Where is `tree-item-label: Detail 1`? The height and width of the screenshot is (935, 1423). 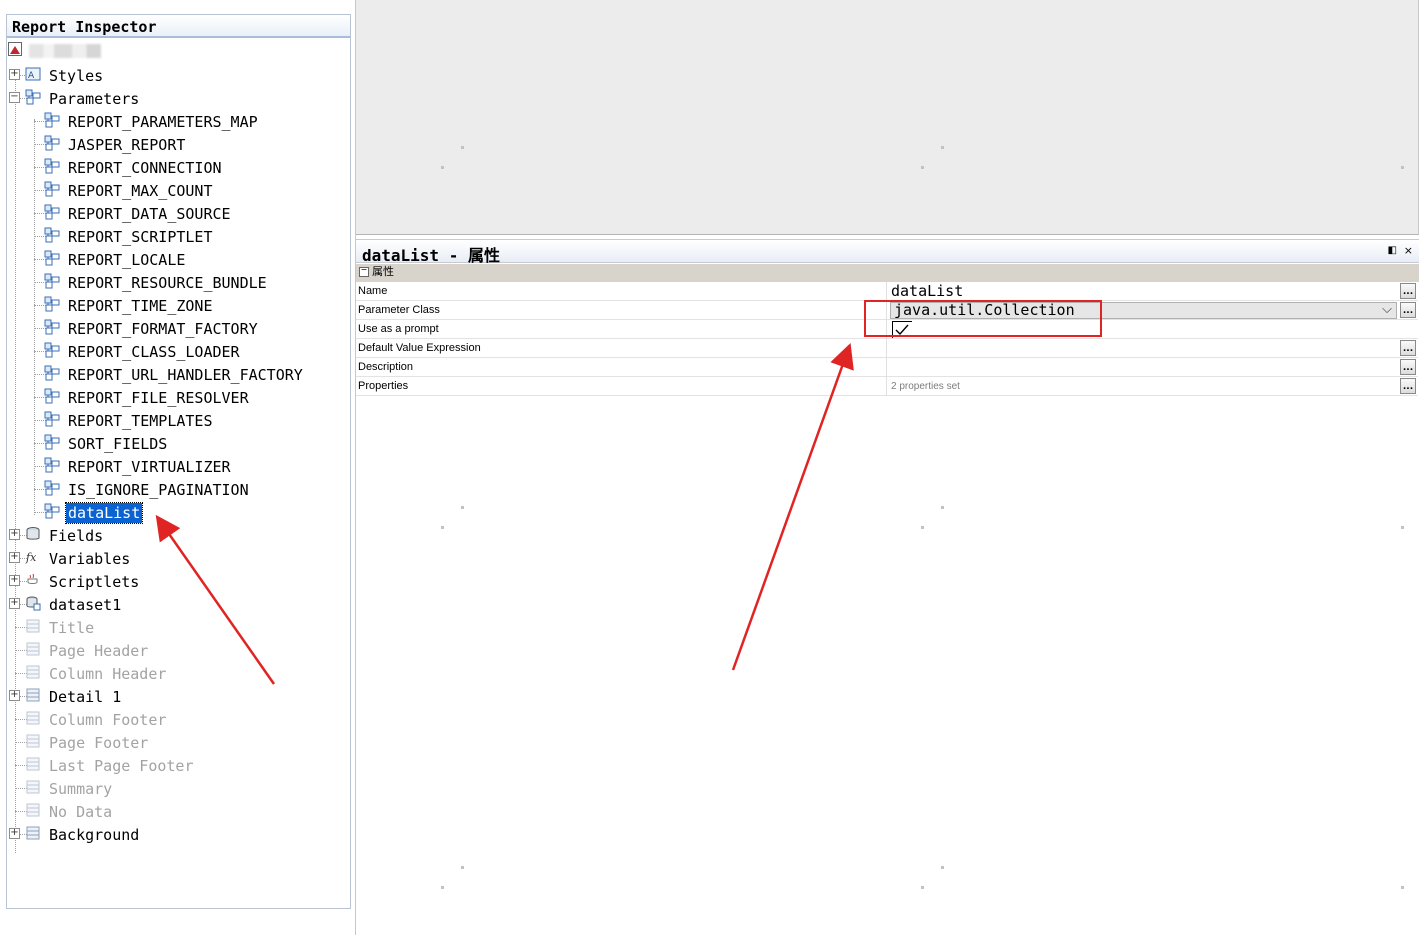
tree-item-label: Detail 1 is located at coordinates (85, 697).